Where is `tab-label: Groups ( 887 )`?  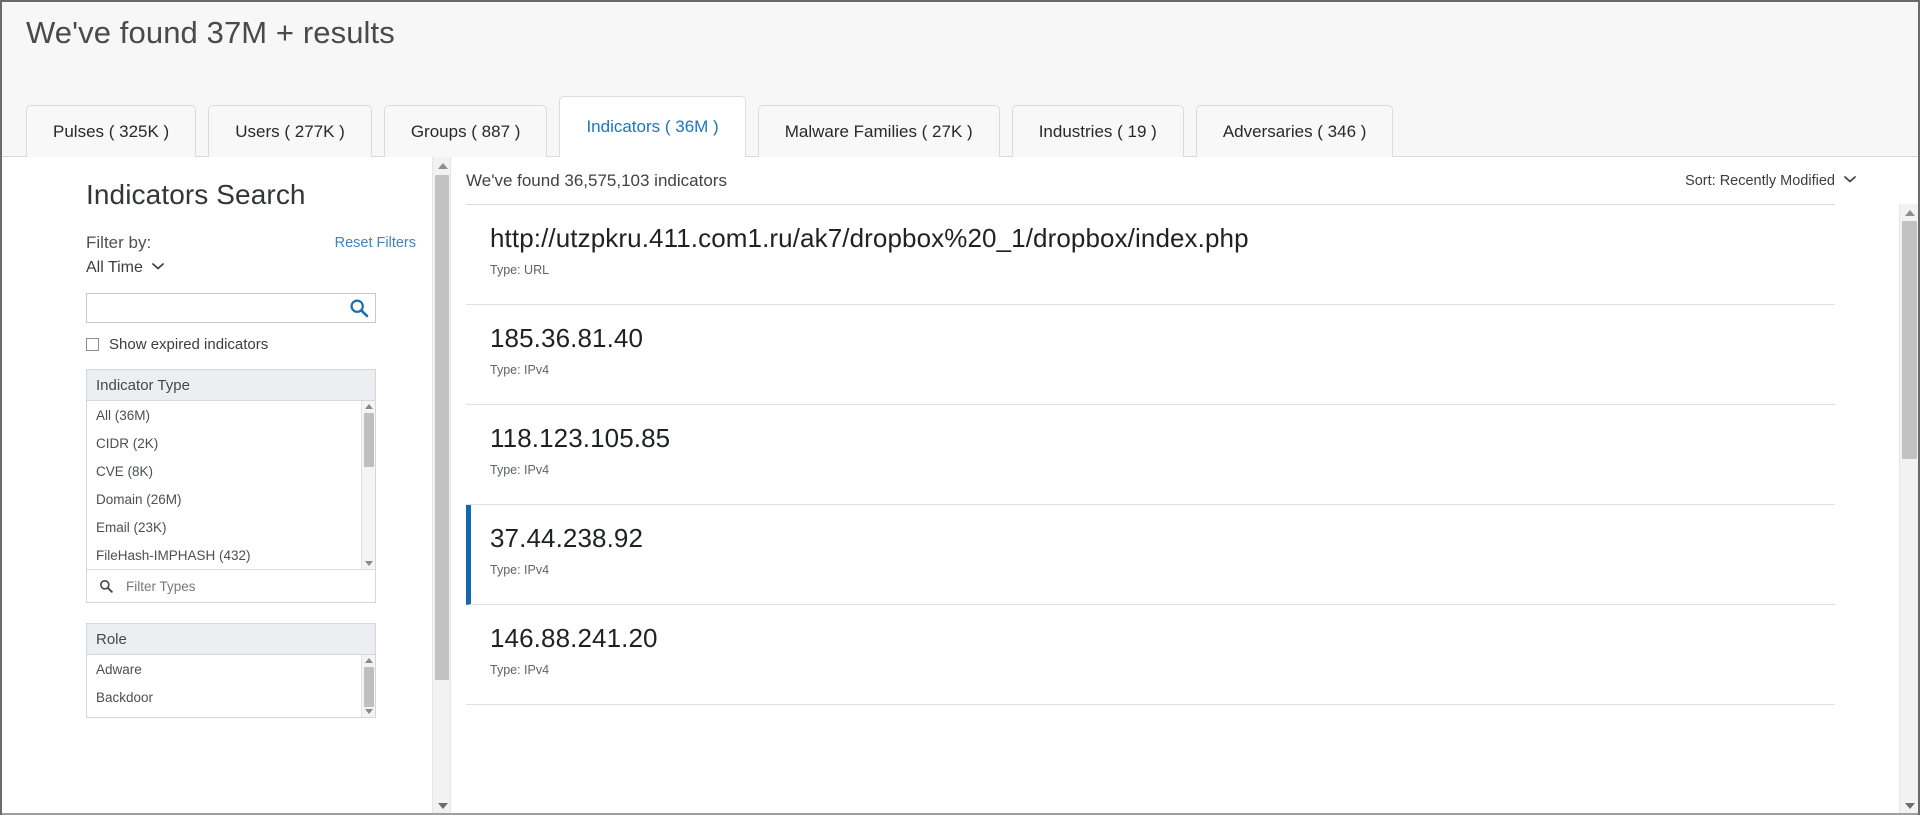 tab-label: Groups ( 887 ) is located at coordinates (465, 131).